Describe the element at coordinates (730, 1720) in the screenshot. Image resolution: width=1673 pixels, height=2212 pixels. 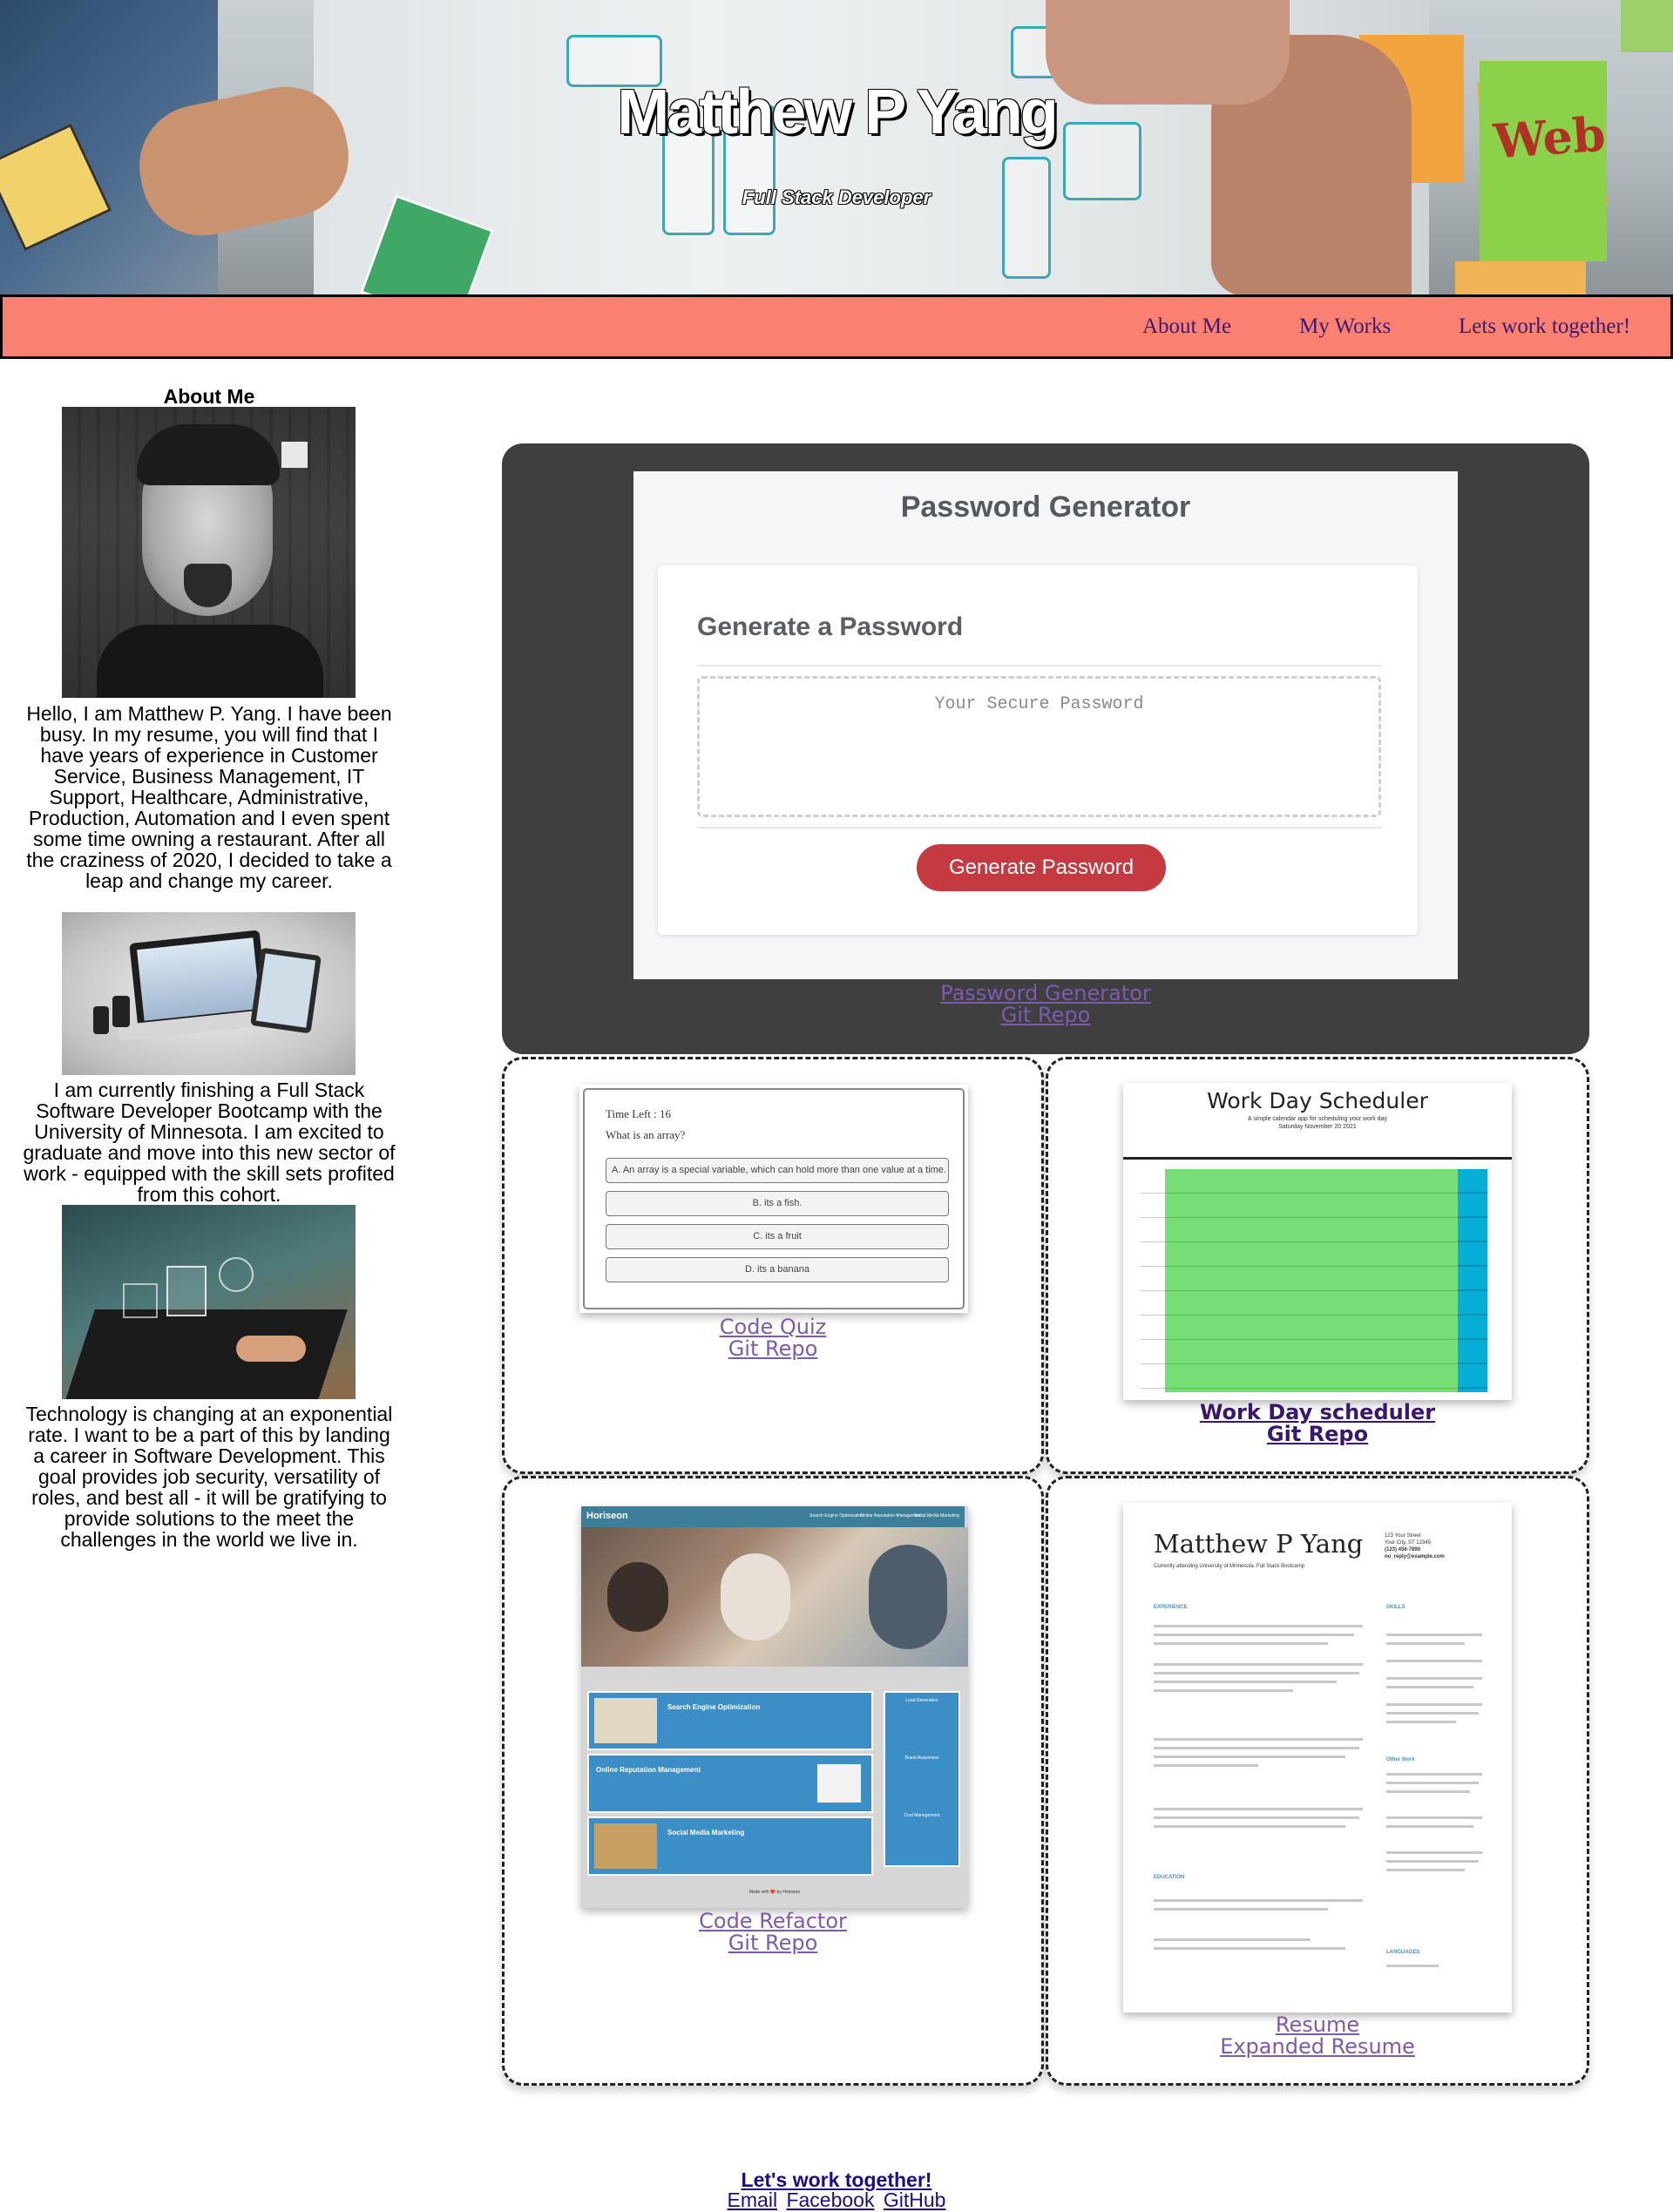
I see `hz-section: Search Engine Optimization` at that location.